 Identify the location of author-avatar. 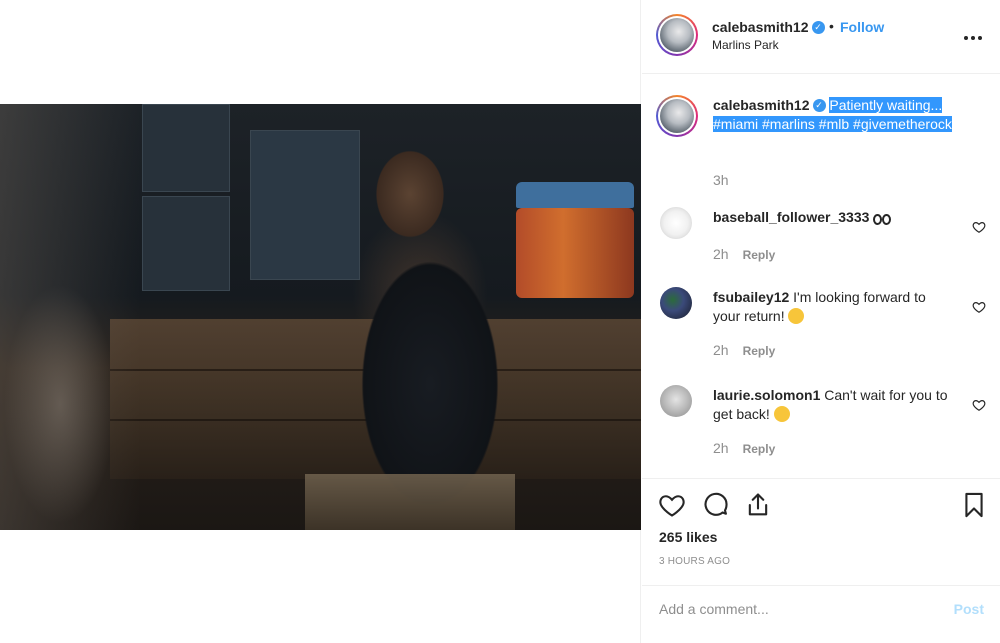
(677, 35).